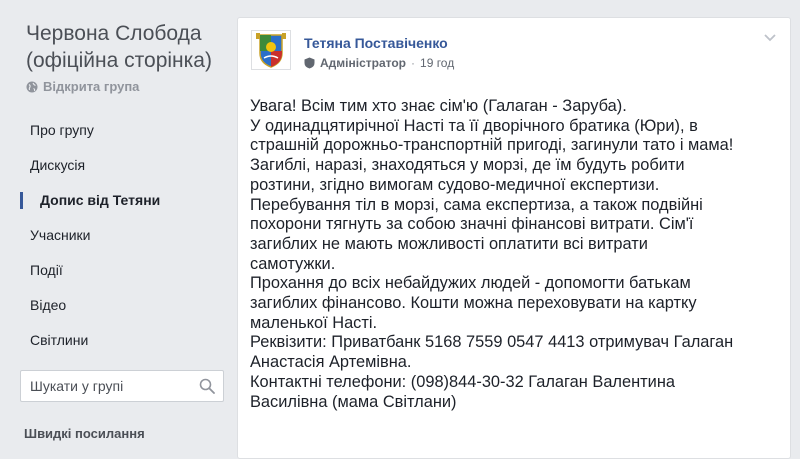 The width and height of the screenshot is (800, 459). What do you see at coordinates (207, 386) in the screenshot?
I see `search-icon` at bounding box center [207, 386].